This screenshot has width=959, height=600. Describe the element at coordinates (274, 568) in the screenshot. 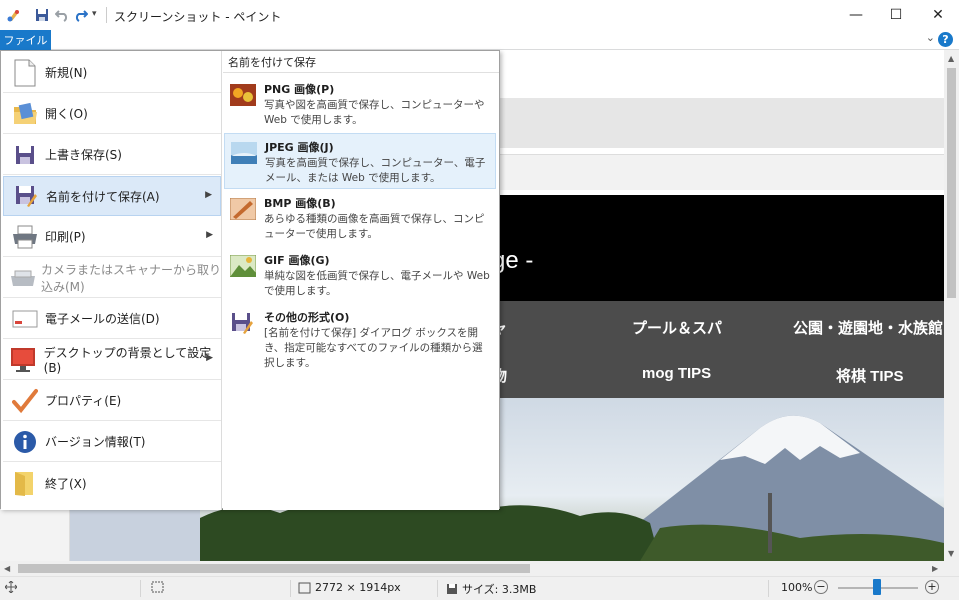

I see `horizontal-scroll-thumb` at that location.